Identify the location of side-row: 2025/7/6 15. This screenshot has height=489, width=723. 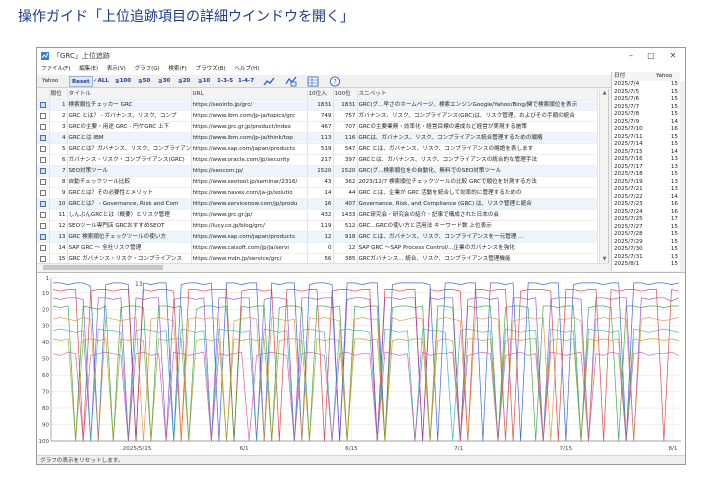
(646, 100).